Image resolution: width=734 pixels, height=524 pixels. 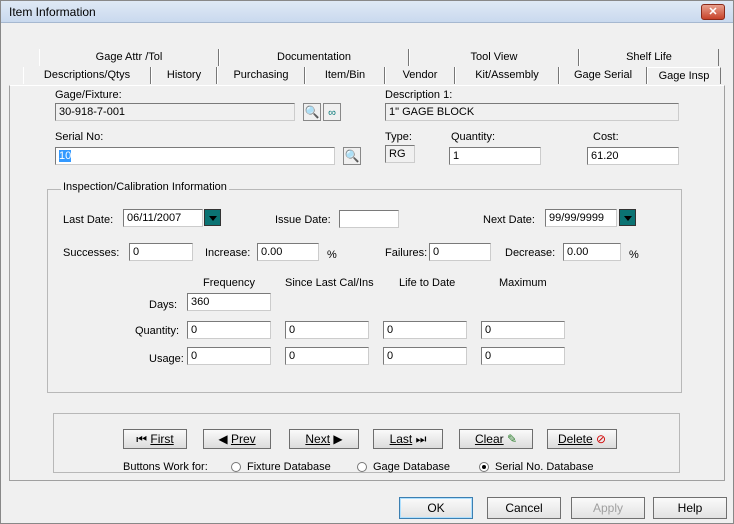 I want to click on cost-field: 61.20, so click(x=633, y=156).